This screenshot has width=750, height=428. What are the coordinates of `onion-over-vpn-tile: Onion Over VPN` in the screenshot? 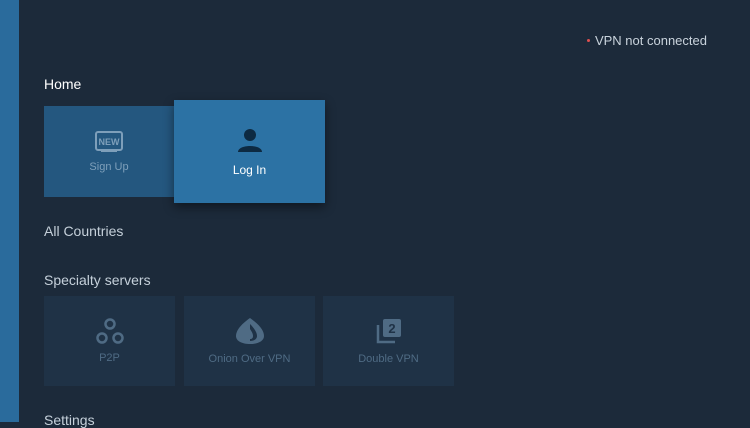 It's located at (249, 341).